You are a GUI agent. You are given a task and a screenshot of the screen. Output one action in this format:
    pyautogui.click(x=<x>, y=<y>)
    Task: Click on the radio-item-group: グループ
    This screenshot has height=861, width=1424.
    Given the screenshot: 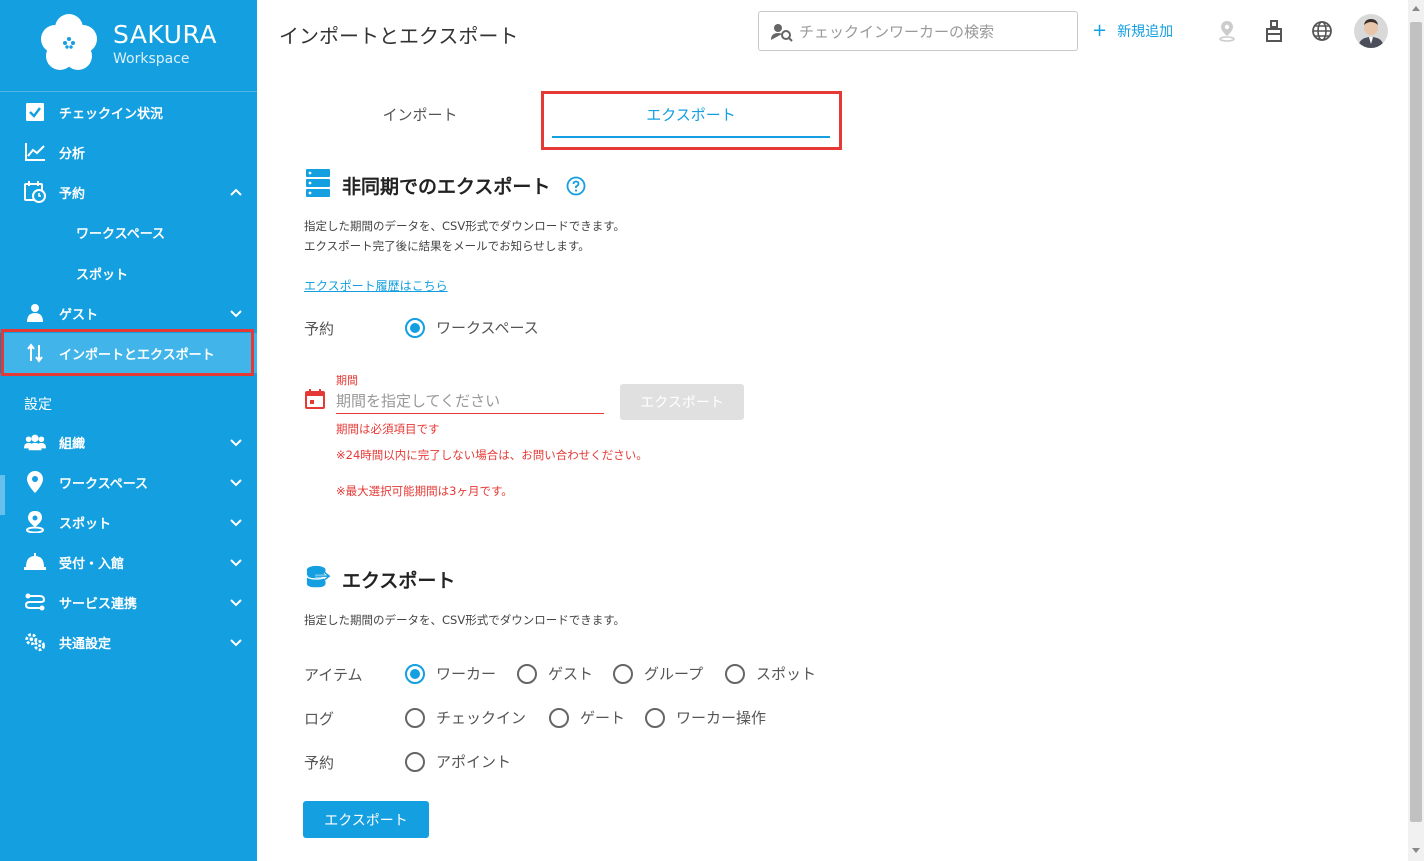 What is the action you would take?
    pyautogui.click(x=658, y=673)
    